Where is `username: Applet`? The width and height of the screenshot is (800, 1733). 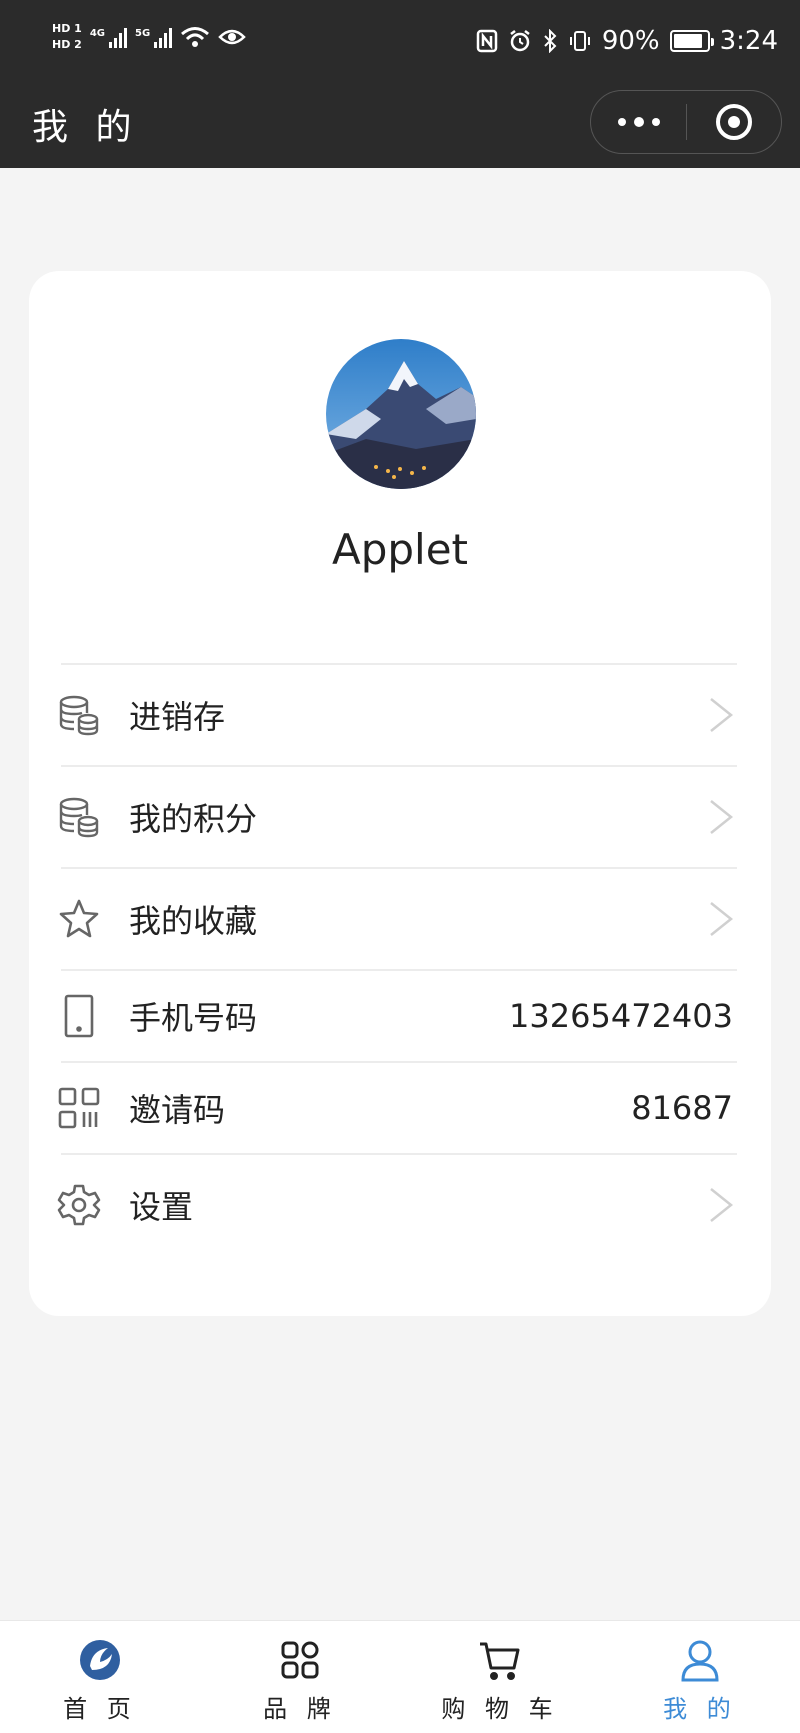
username: Applet is located at coordinates (400, 549).